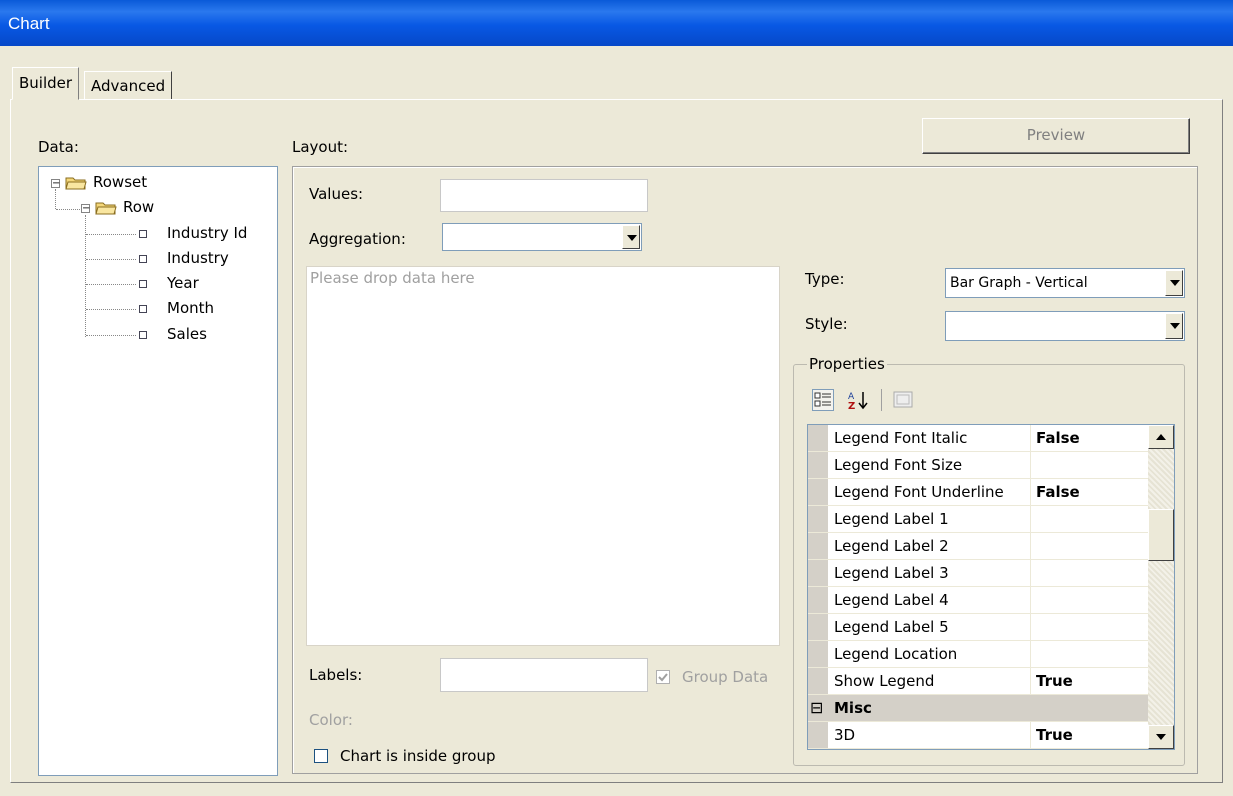  Describe the element at coordinates (544, 195) in the screenshot. I see `values-field` at that location.